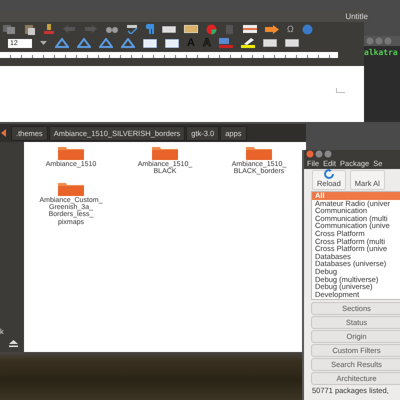 This screenshot has width=400, height=400. Describe the element at coordinates (13, 343) in the screenshot. I see `eject-icon` at that location.